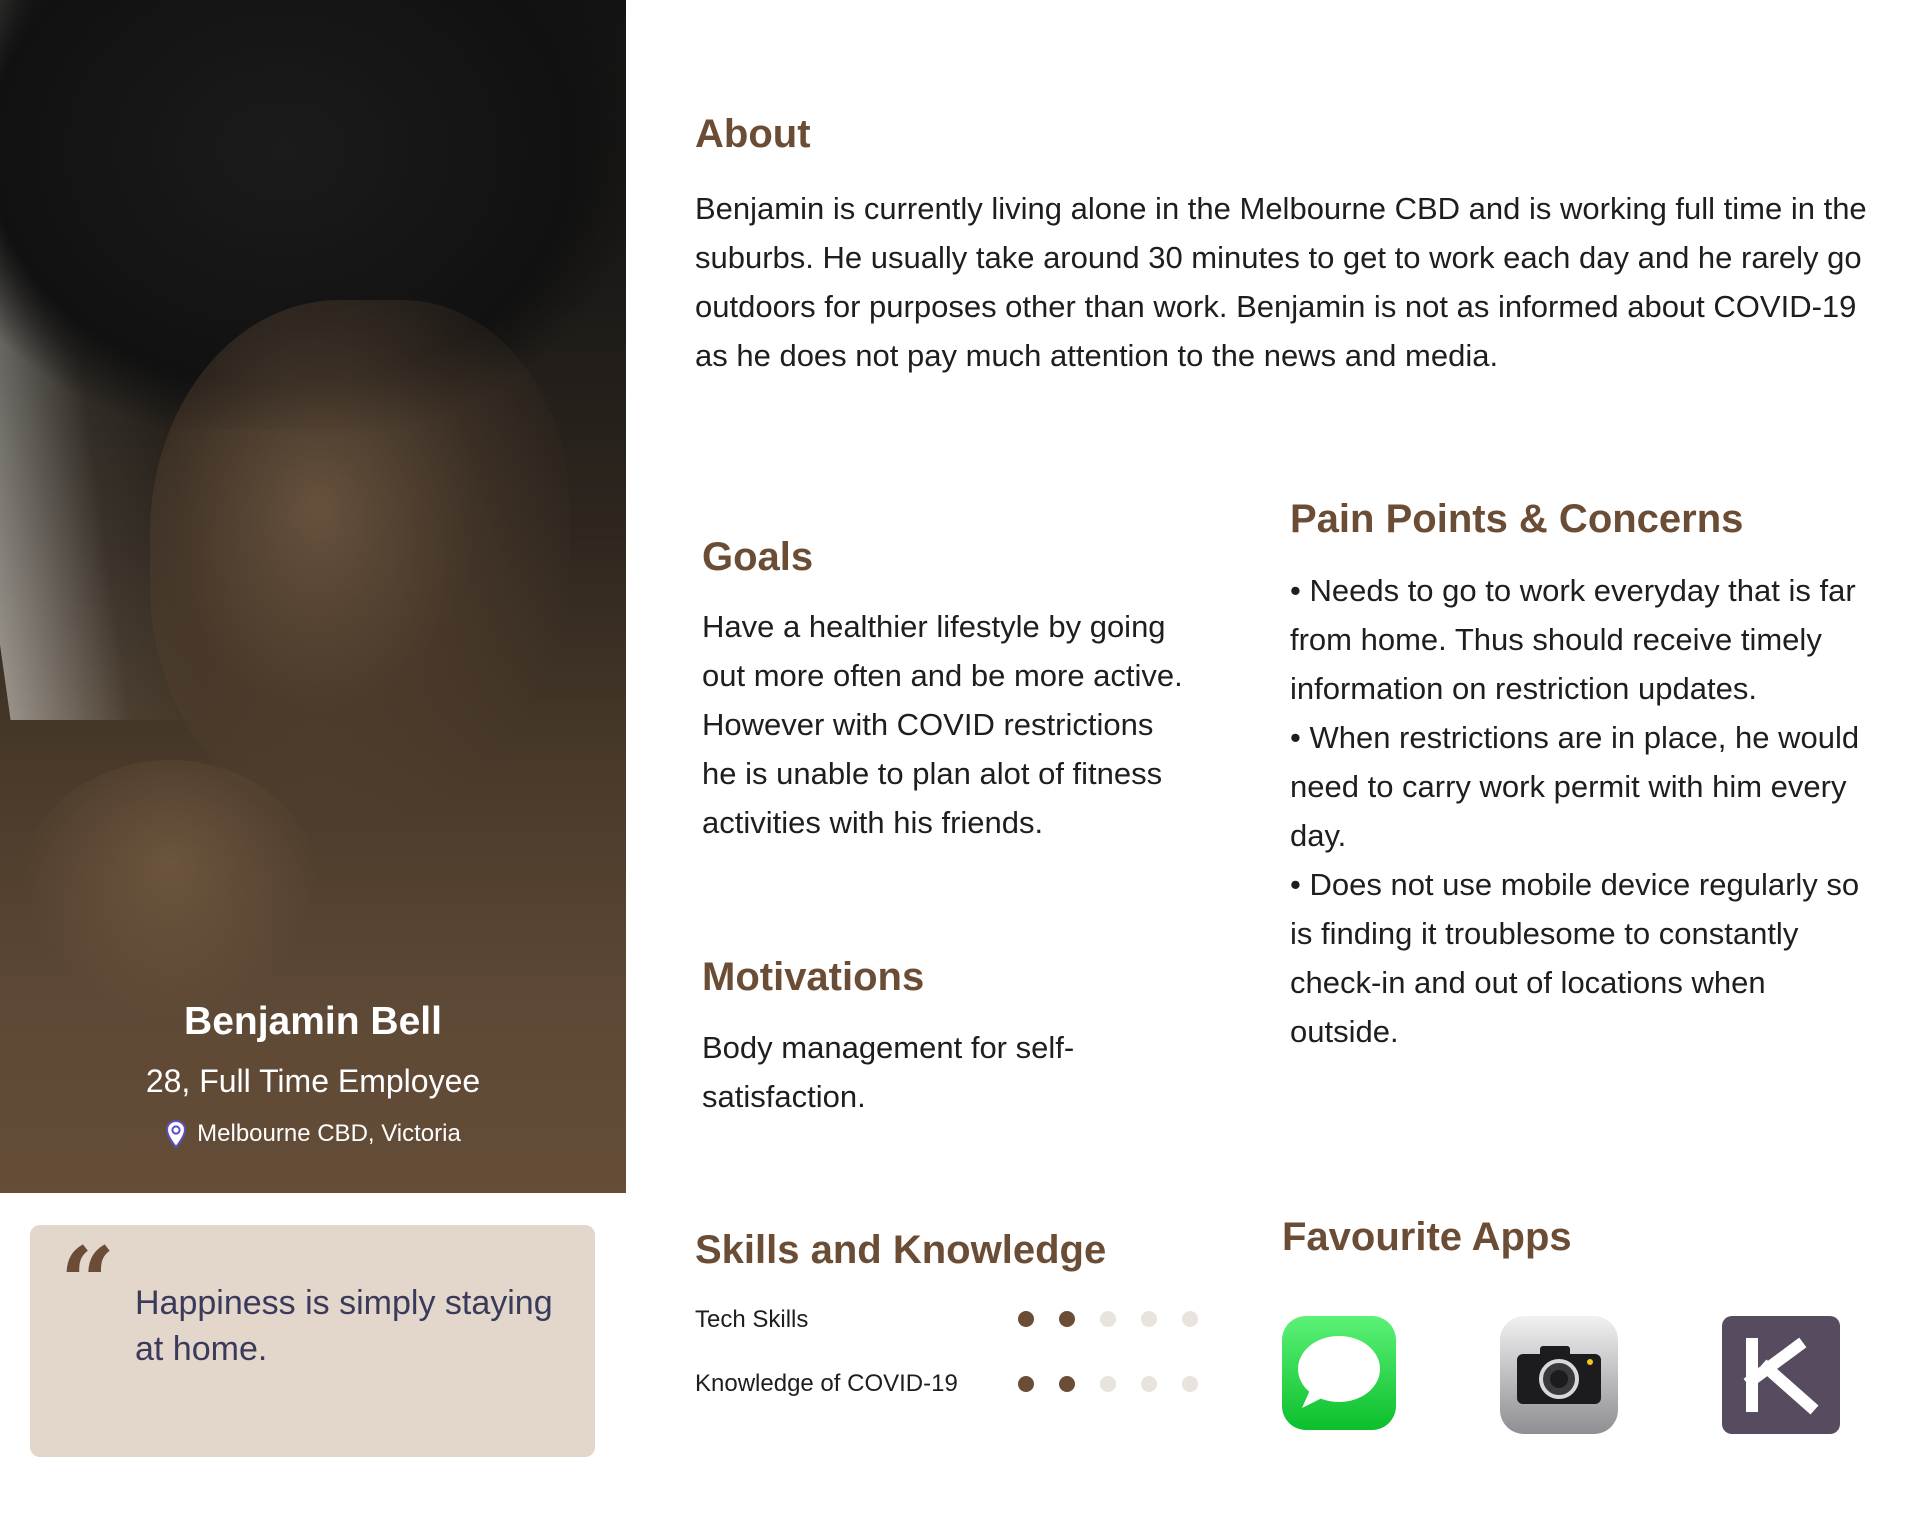  I want to click on photo-hand, so click(170, 890).